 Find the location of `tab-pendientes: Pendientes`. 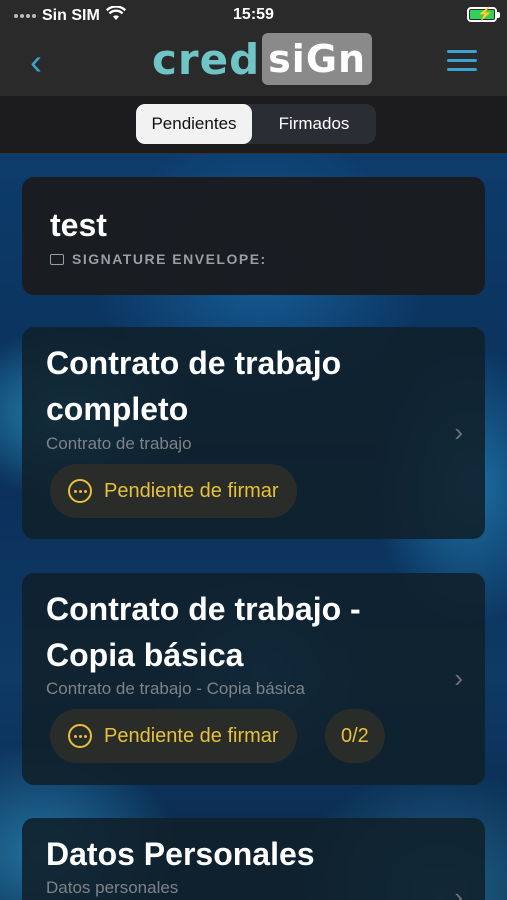

tab-pendientes: Pendientes is located at coordinates (194, 124).